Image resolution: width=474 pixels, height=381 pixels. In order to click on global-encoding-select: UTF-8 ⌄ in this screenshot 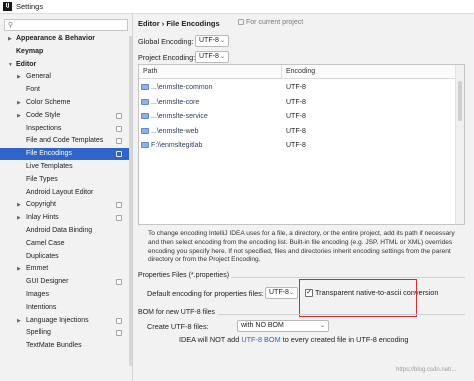, I will do `click(212, 41)`.